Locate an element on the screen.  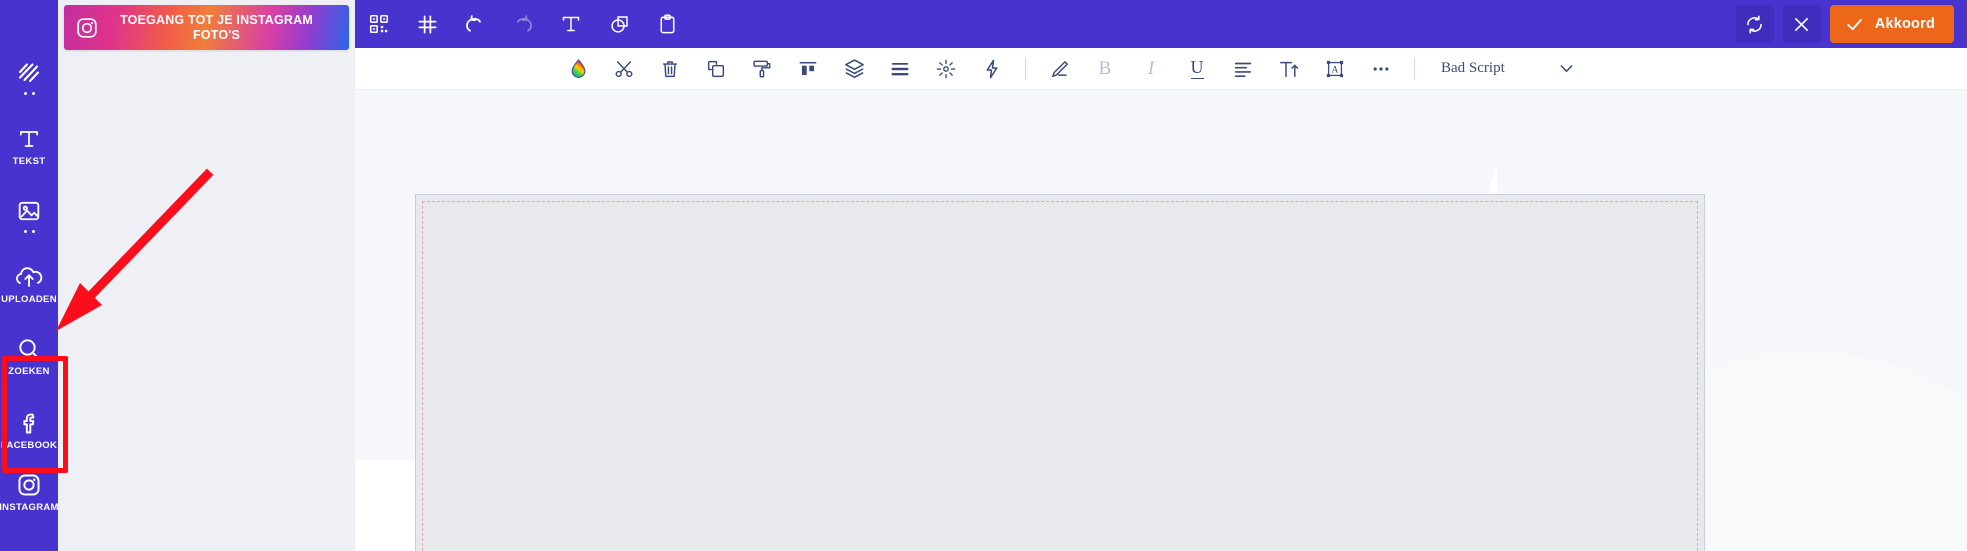
format-toolbar: B I U A Bad Script is located at coordinates (1161, 69).